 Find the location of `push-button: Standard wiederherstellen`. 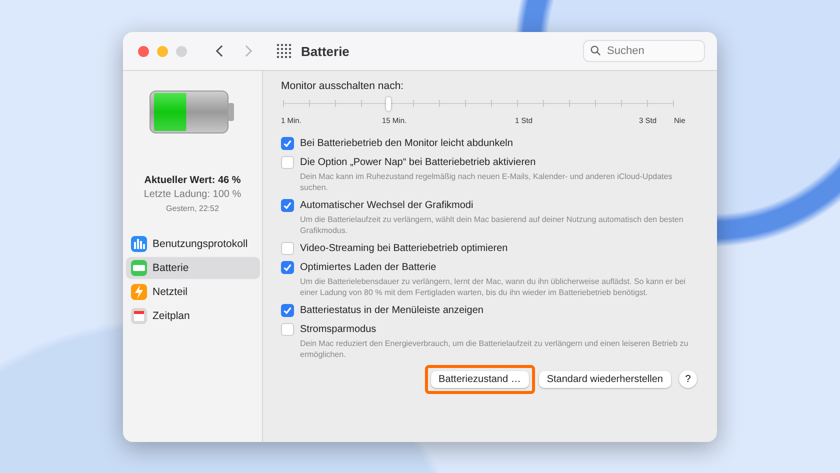

push-button: Standard wiederherstellen is located at coordinates (604, 379).